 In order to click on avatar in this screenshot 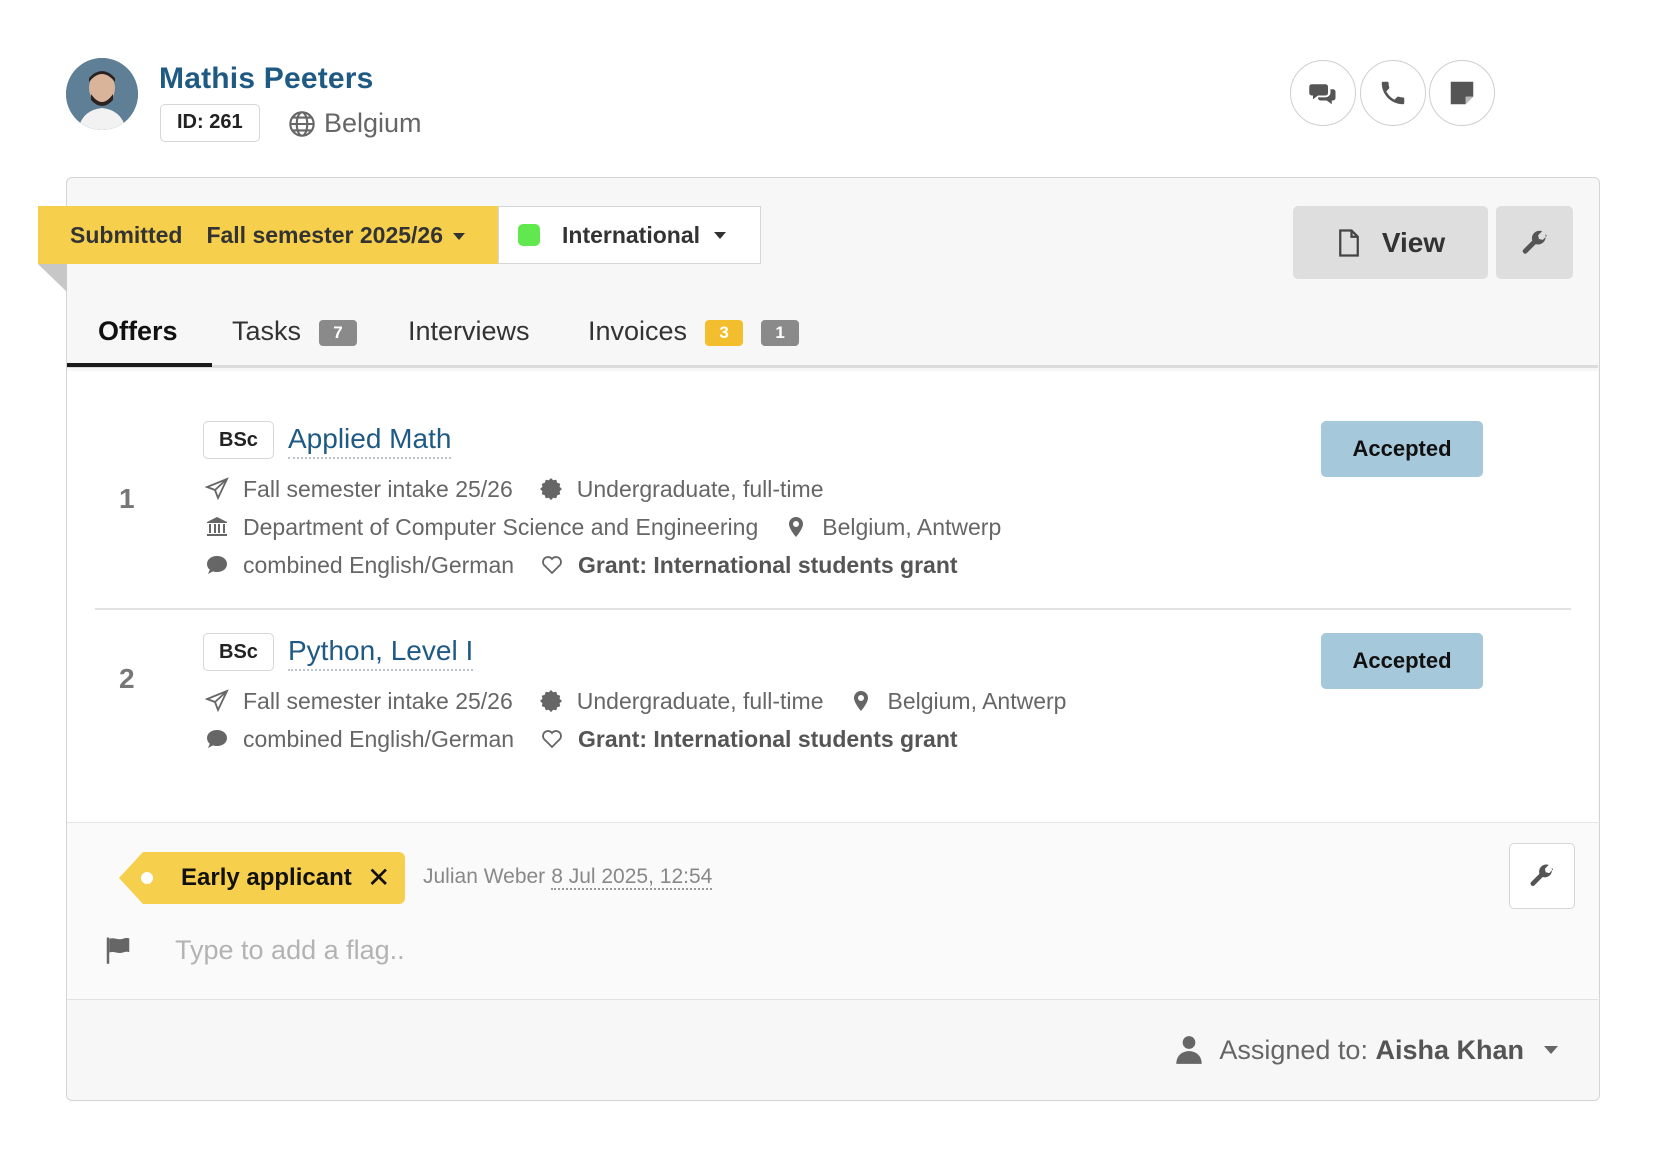, I will do `click(102, 94)`.